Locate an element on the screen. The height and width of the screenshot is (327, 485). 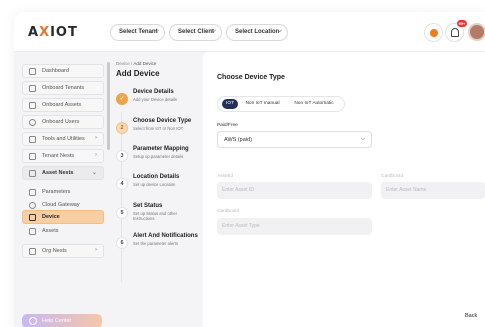
sidebar-item-label: Device is located at coordinates (51, 217).